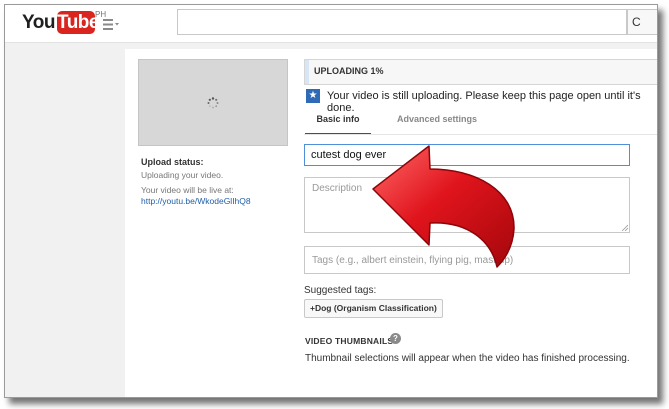 This screenshot has height=409, width=669. What do you see at coordinates (338, 124) in the screenshot?
I see `tab-basic-info: Basic info` at bounding box center [338, 124].